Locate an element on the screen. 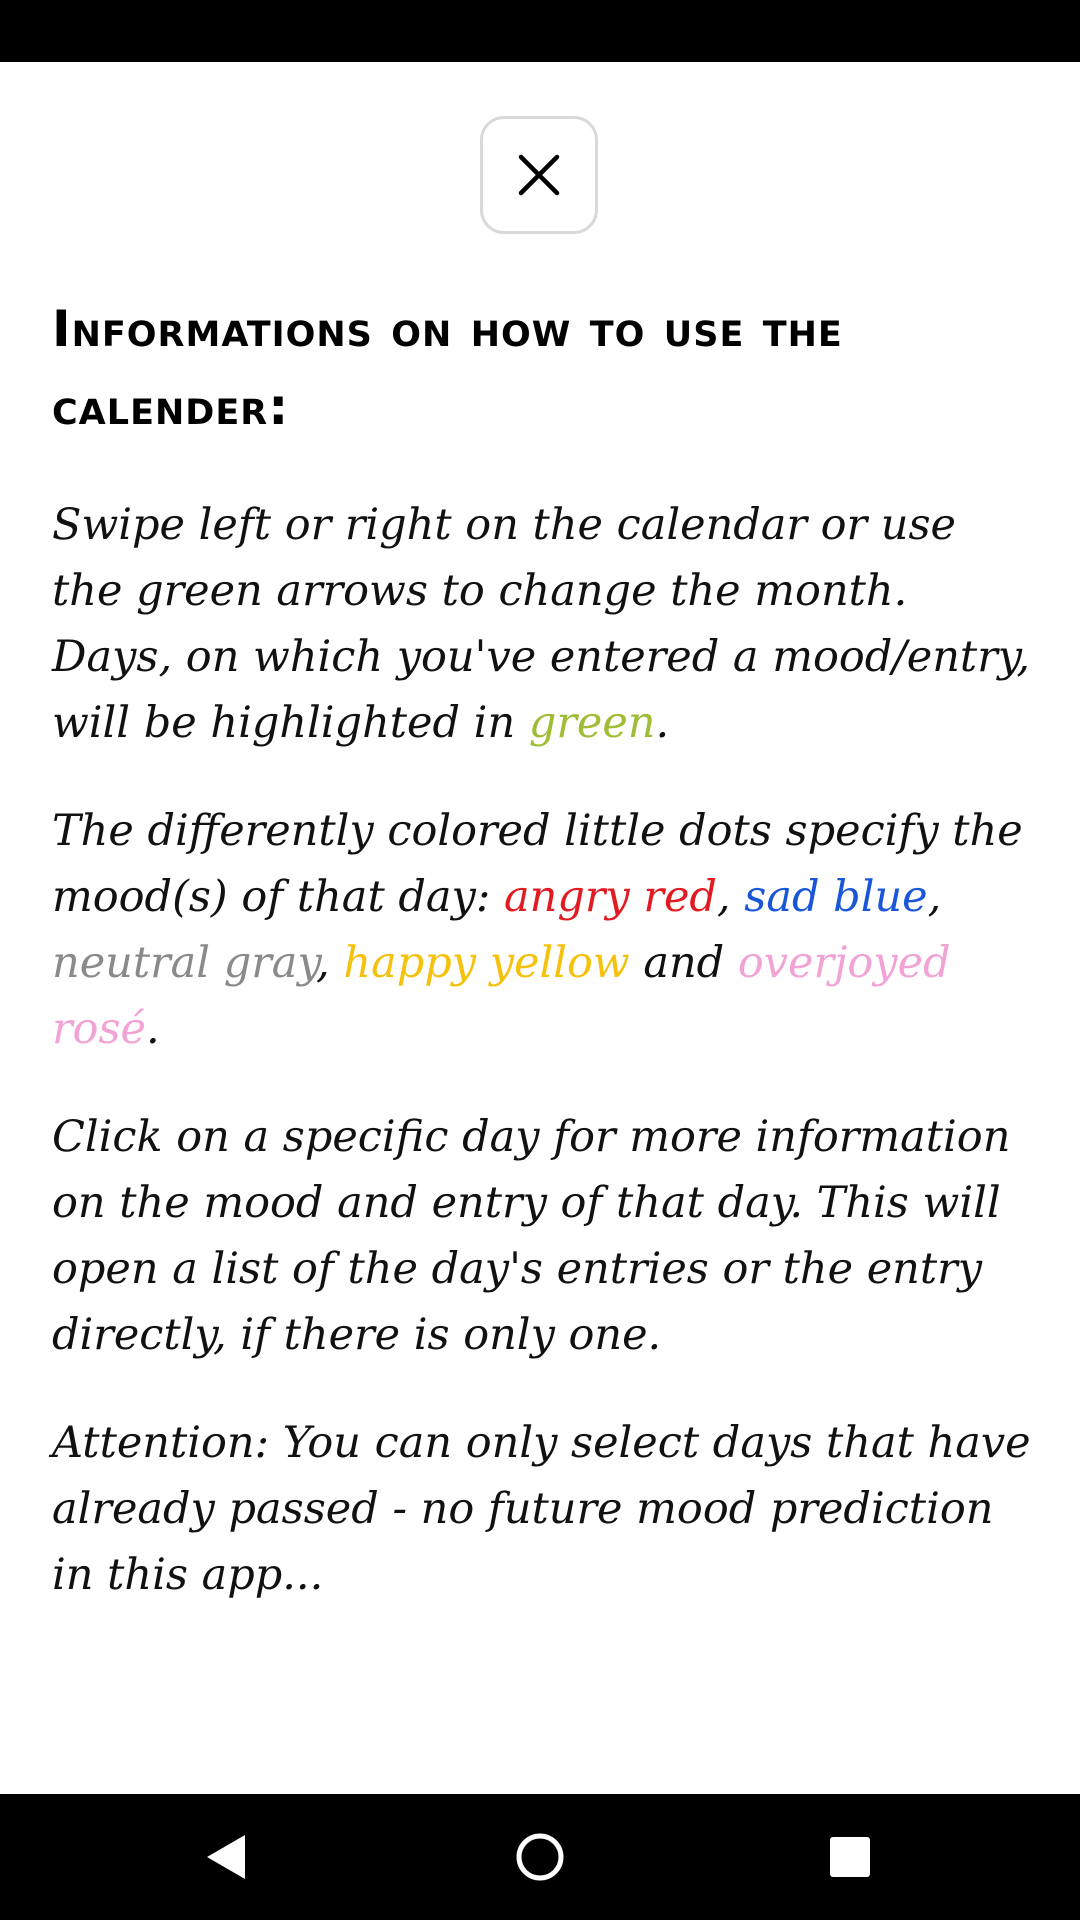 The height and width of the screenshot is (1920, 1080). back-button is located at coordinates (226, 1857).